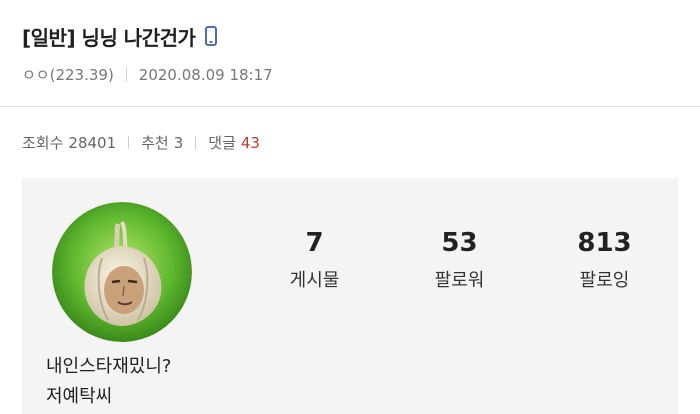 The width and height of the screenshot is (700, 414). Describe the element at coordinates (108, 382) in the screenshot. I see `profile-bio: 내인스타재밌니? 저예탁씨` at that location.